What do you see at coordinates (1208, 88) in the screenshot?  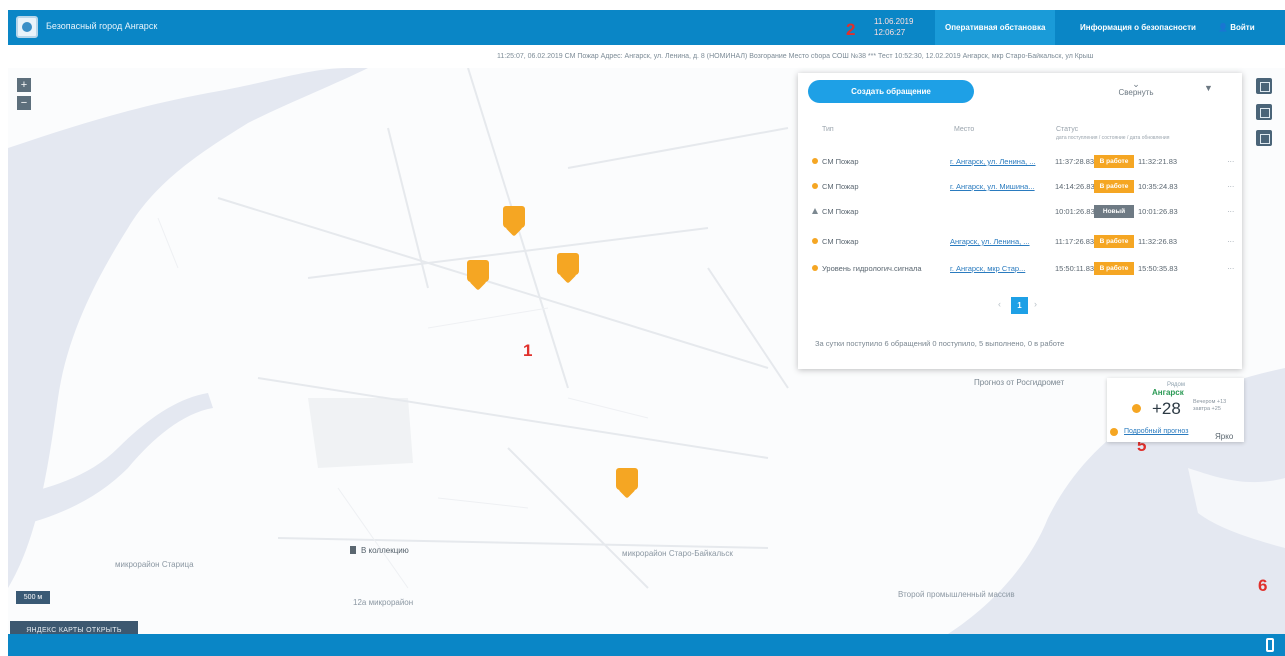 I see `filter-icon: ▼` at bounding box center [1208, 88].